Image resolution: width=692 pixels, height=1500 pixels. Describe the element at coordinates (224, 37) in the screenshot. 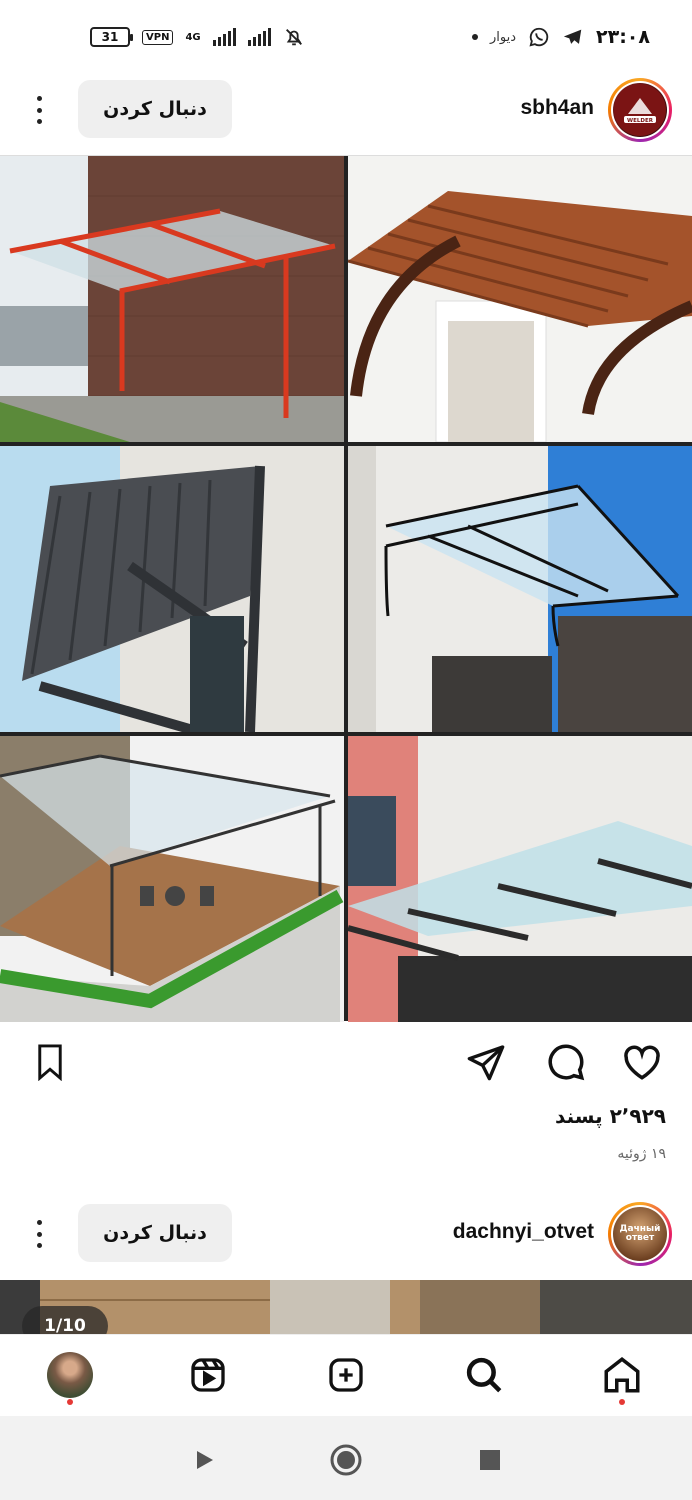

I see `signal-icon` at that location.